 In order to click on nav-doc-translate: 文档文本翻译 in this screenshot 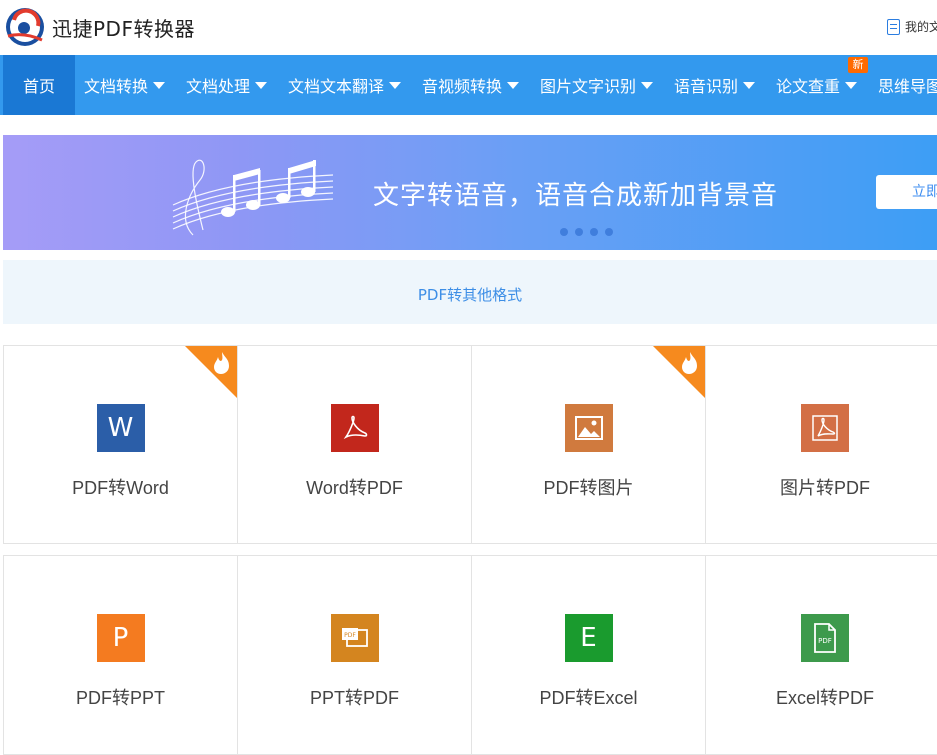, I will do `click(345, 85)`.